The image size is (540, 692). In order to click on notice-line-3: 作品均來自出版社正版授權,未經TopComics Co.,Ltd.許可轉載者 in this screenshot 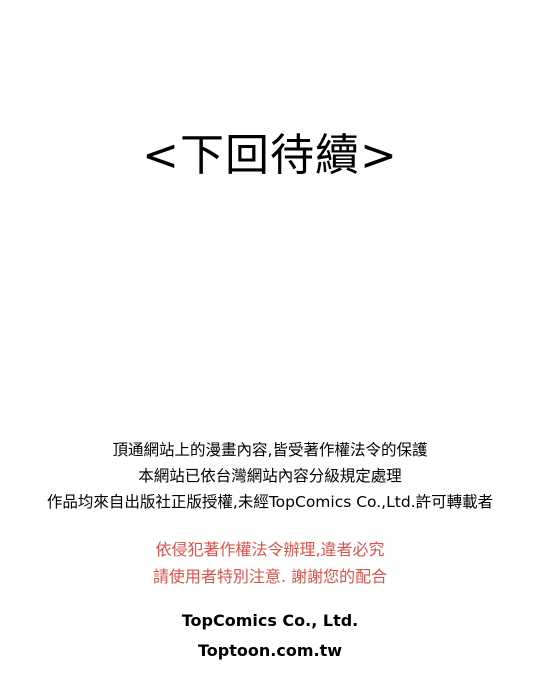, I will do `click(270, 502)`.